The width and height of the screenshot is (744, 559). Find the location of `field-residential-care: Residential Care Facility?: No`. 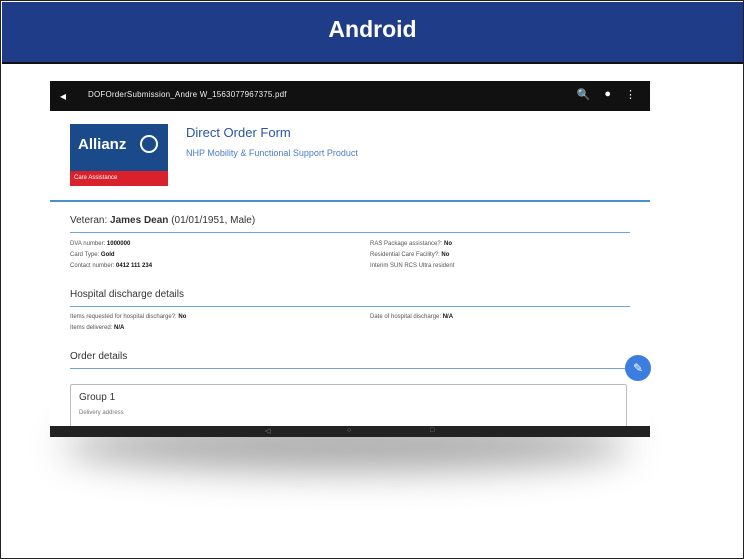

field-residential-care: Residential Care Facility?: No is located at coordinates (410, 255).